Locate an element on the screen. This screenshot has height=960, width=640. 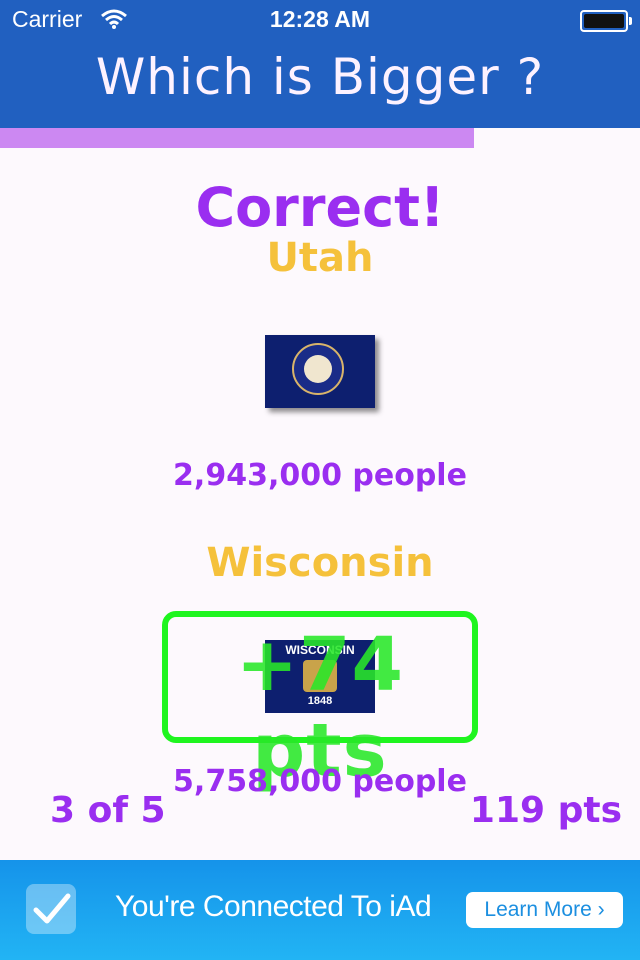
iad-banner: You're Connected To iAd Learn More › is located at coordinates (320, 910).